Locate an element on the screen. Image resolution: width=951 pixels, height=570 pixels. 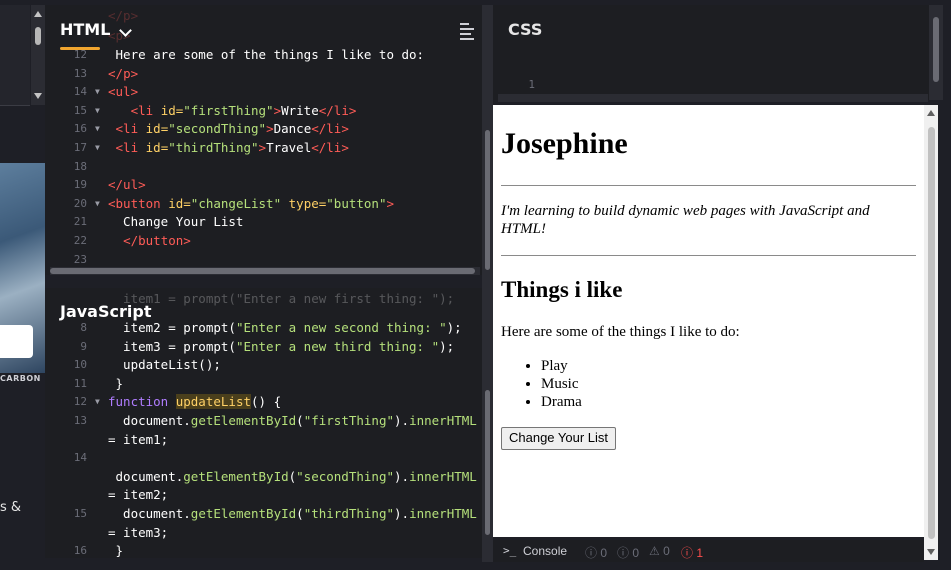
warning-count: 0 is located at coordinates (666, 551).